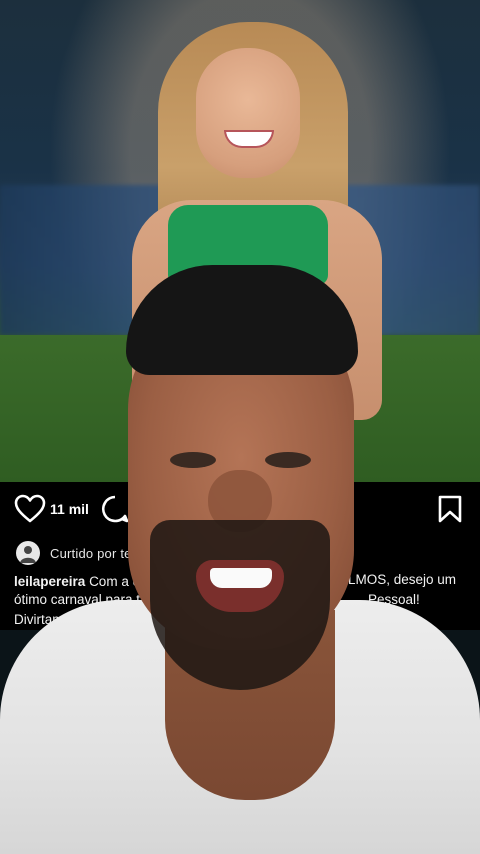  I want to click on avatar-icon, so click(28, 554).